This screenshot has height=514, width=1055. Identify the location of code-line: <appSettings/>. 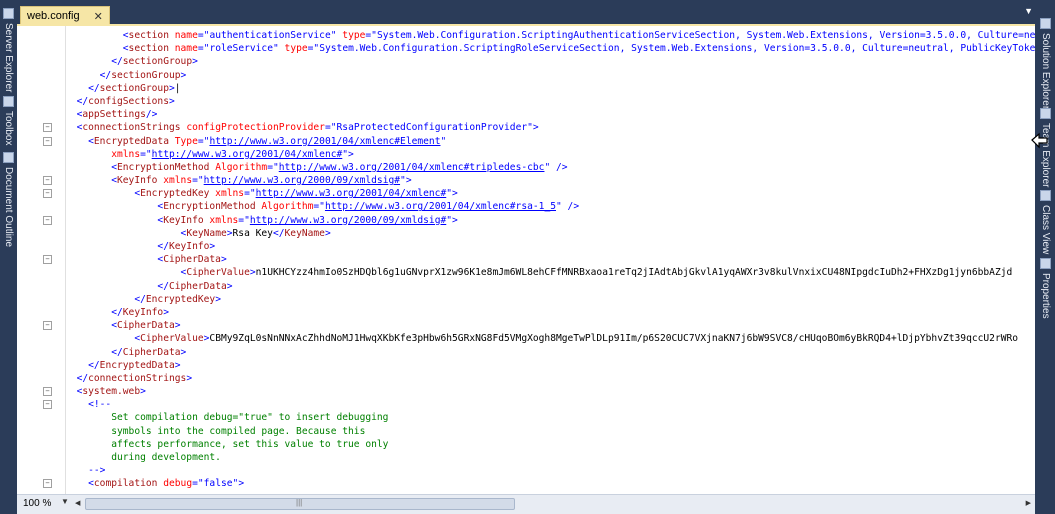
(550, 114).